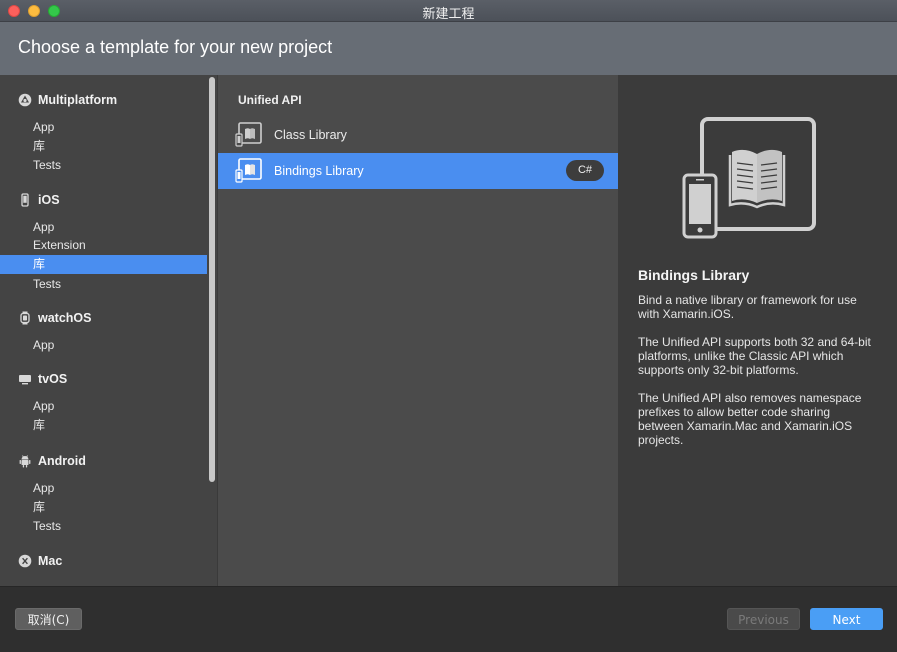 The height and width of the screenshot is (652, 897). What do you see at coordinates (62, 461) in the screenshot?
I see `category-label: Android` at bounding box center [62, 461].